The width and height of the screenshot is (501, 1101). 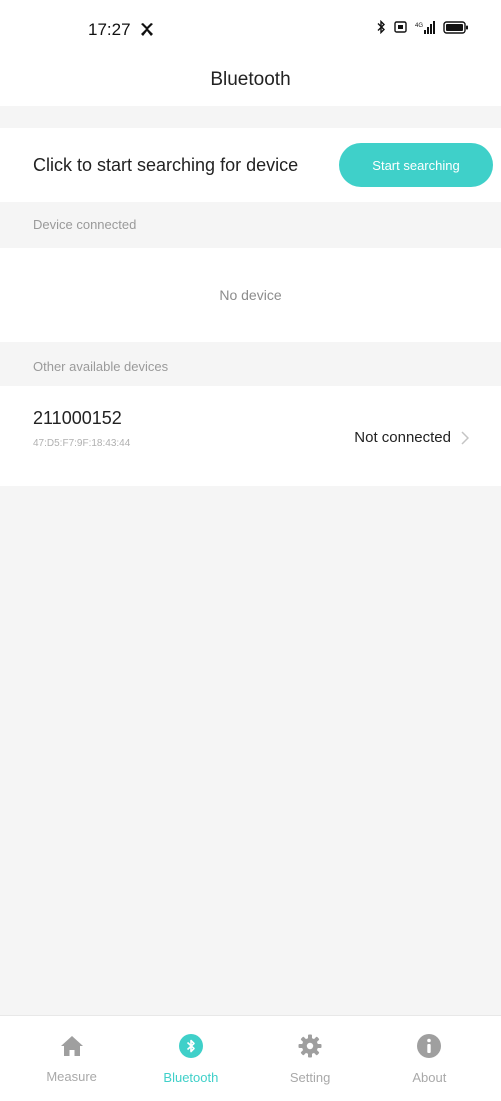 What do you see at coordinates (71, 1076) in the screenshot?
I see `tab-label: Measure` at bounding box center [71, 1076].